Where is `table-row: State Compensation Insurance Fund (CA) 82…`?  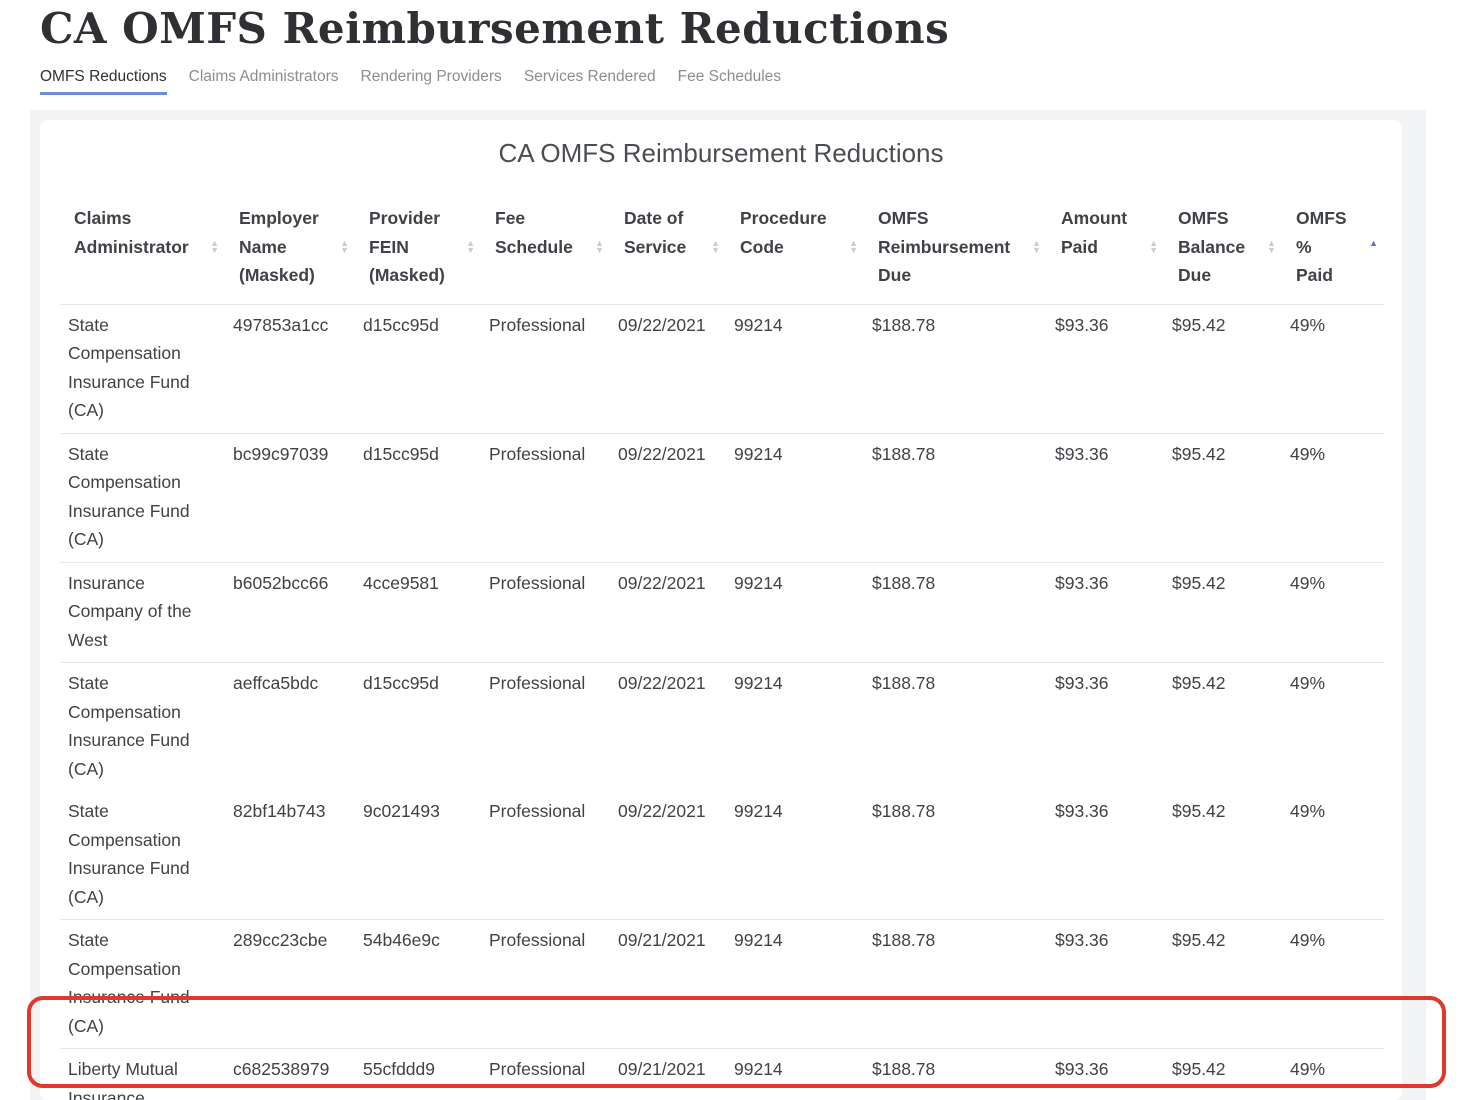
table-row: State Compensation Insurance Fund (CA) 82… is located at coordinates (722, 855).